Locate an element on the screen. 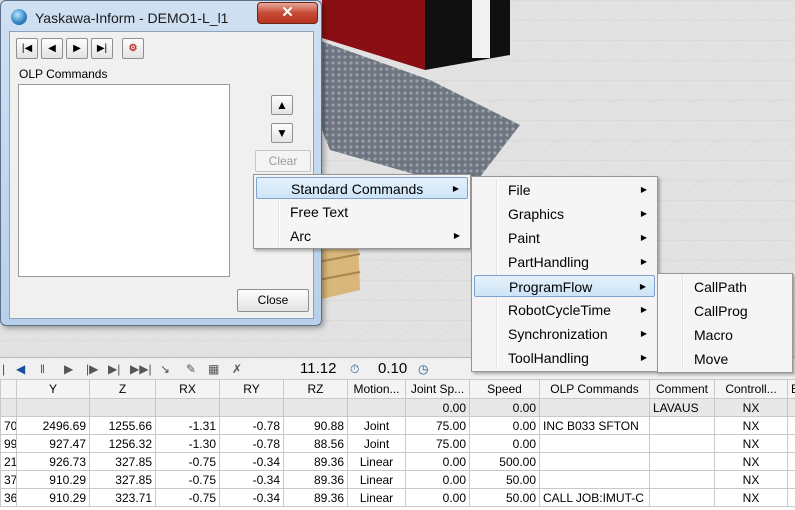 This screenshot has width=795, height=510. column-header: Z is located at coordinates (122, 389).